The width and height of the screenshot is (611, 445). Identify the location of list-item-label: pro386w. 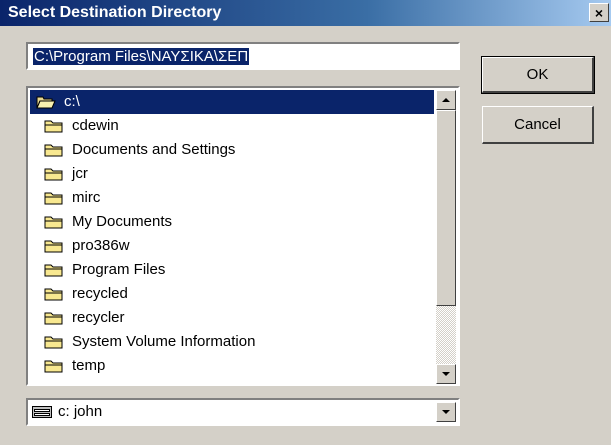
(101, 245).